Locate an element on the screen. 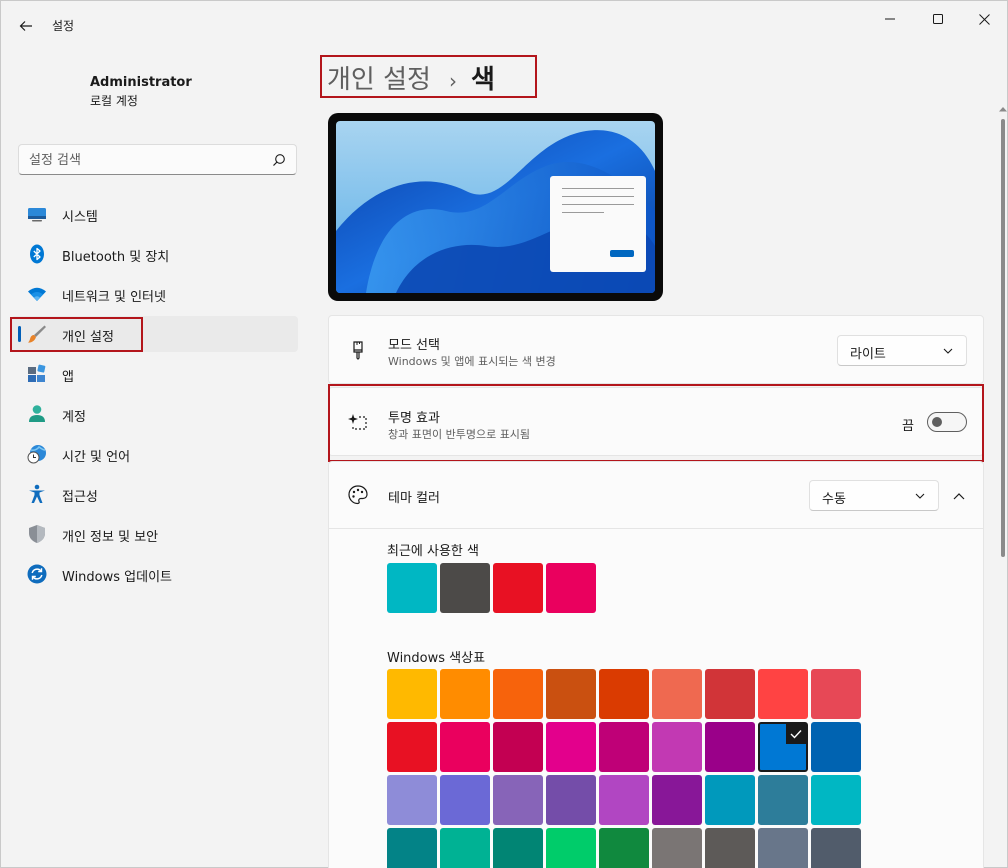 The width and height of the screenshot is (1008, 868). update-icon is located at coordinates (37, 574).